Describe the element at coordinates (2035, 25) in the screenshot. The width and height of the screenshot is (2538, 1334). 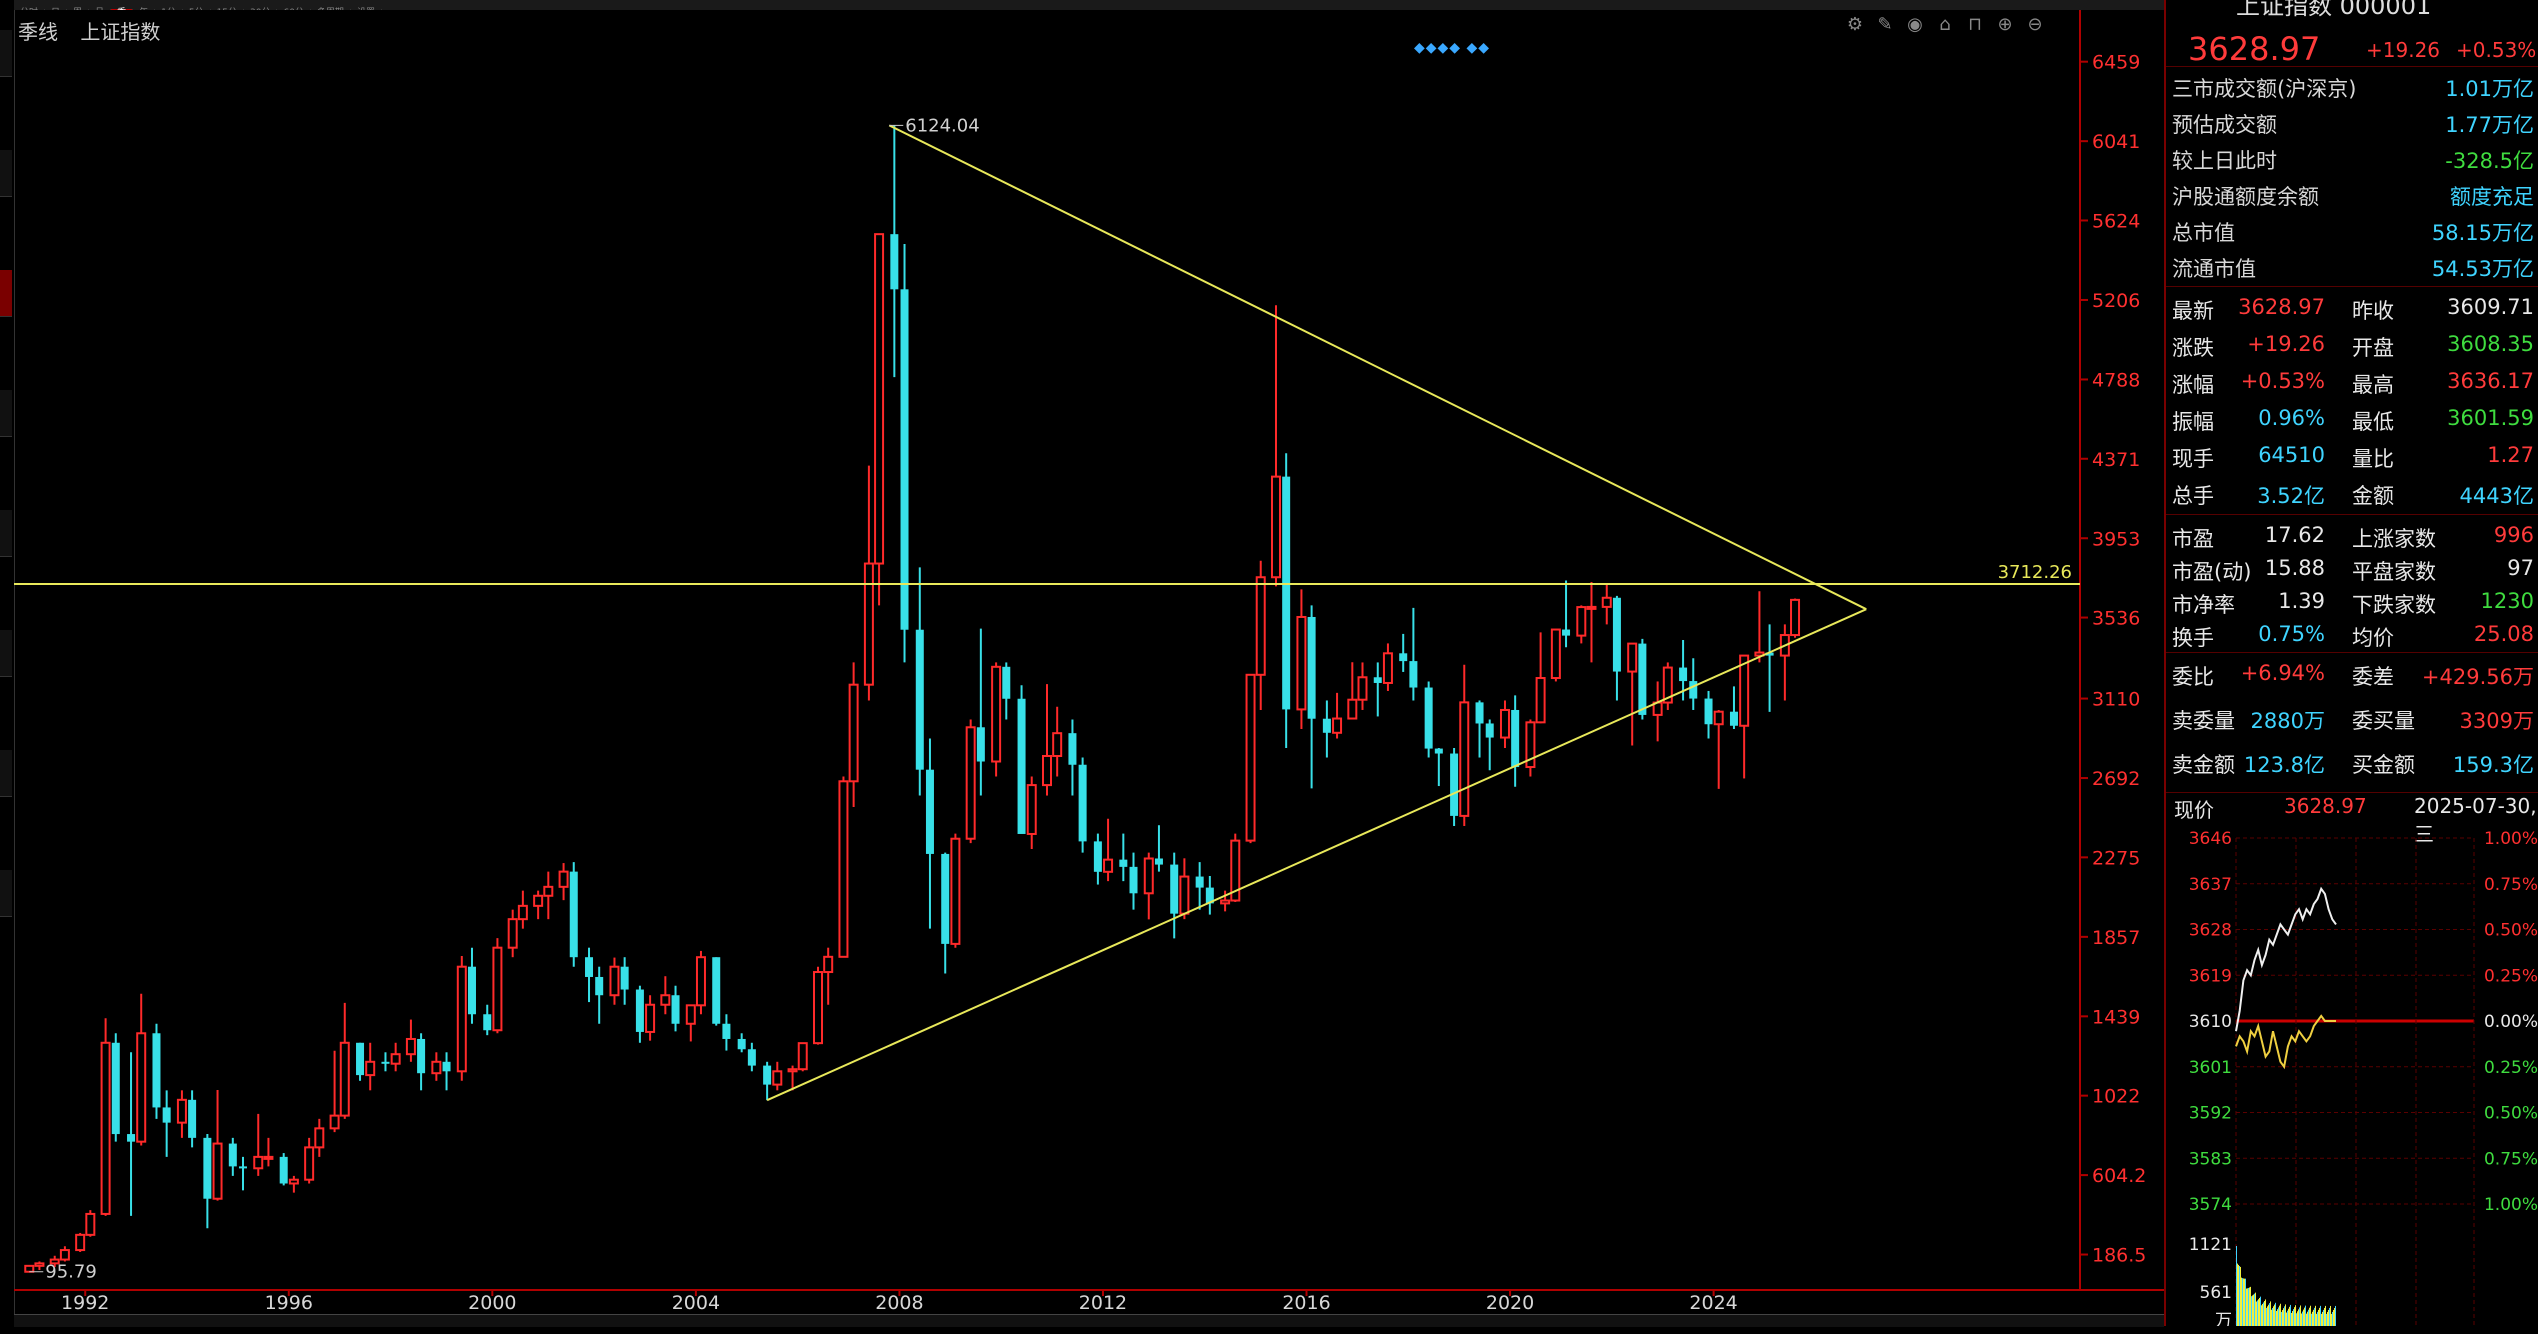
I see `minus-circle-icon: ⊖` at that location.